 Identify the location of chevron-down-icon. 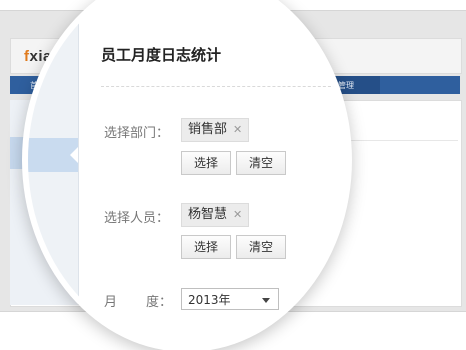
(266, 300).